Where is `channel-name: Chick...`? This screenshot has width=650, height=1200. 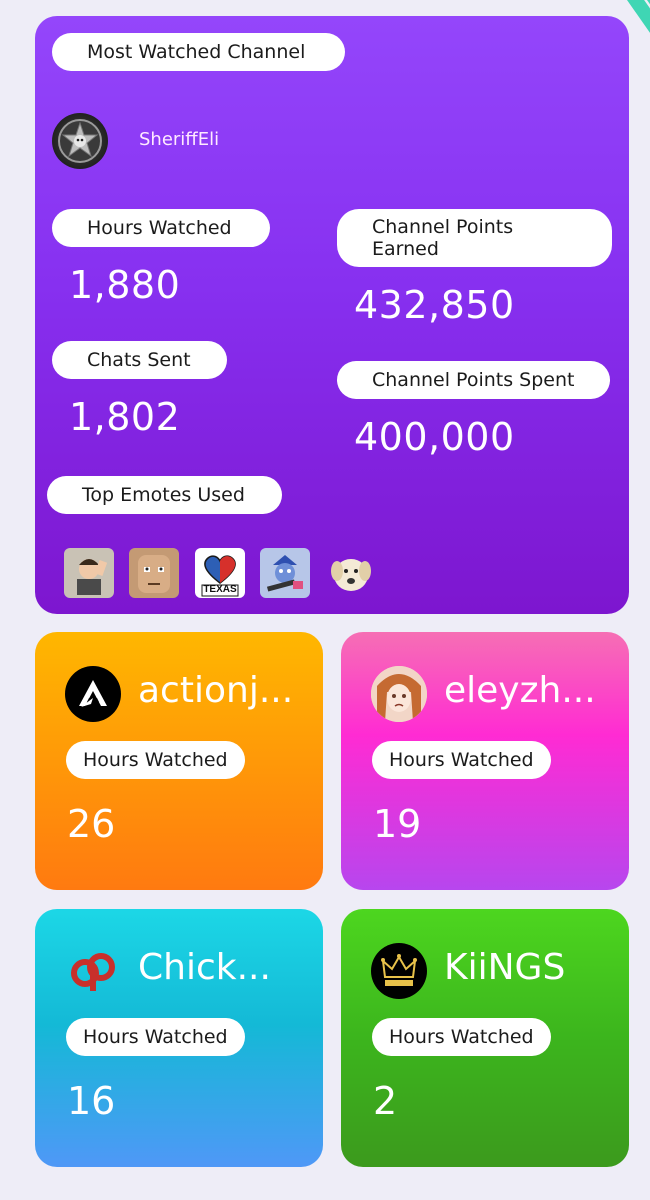 channel-name: Chick... is located at coordinates (204, 967).